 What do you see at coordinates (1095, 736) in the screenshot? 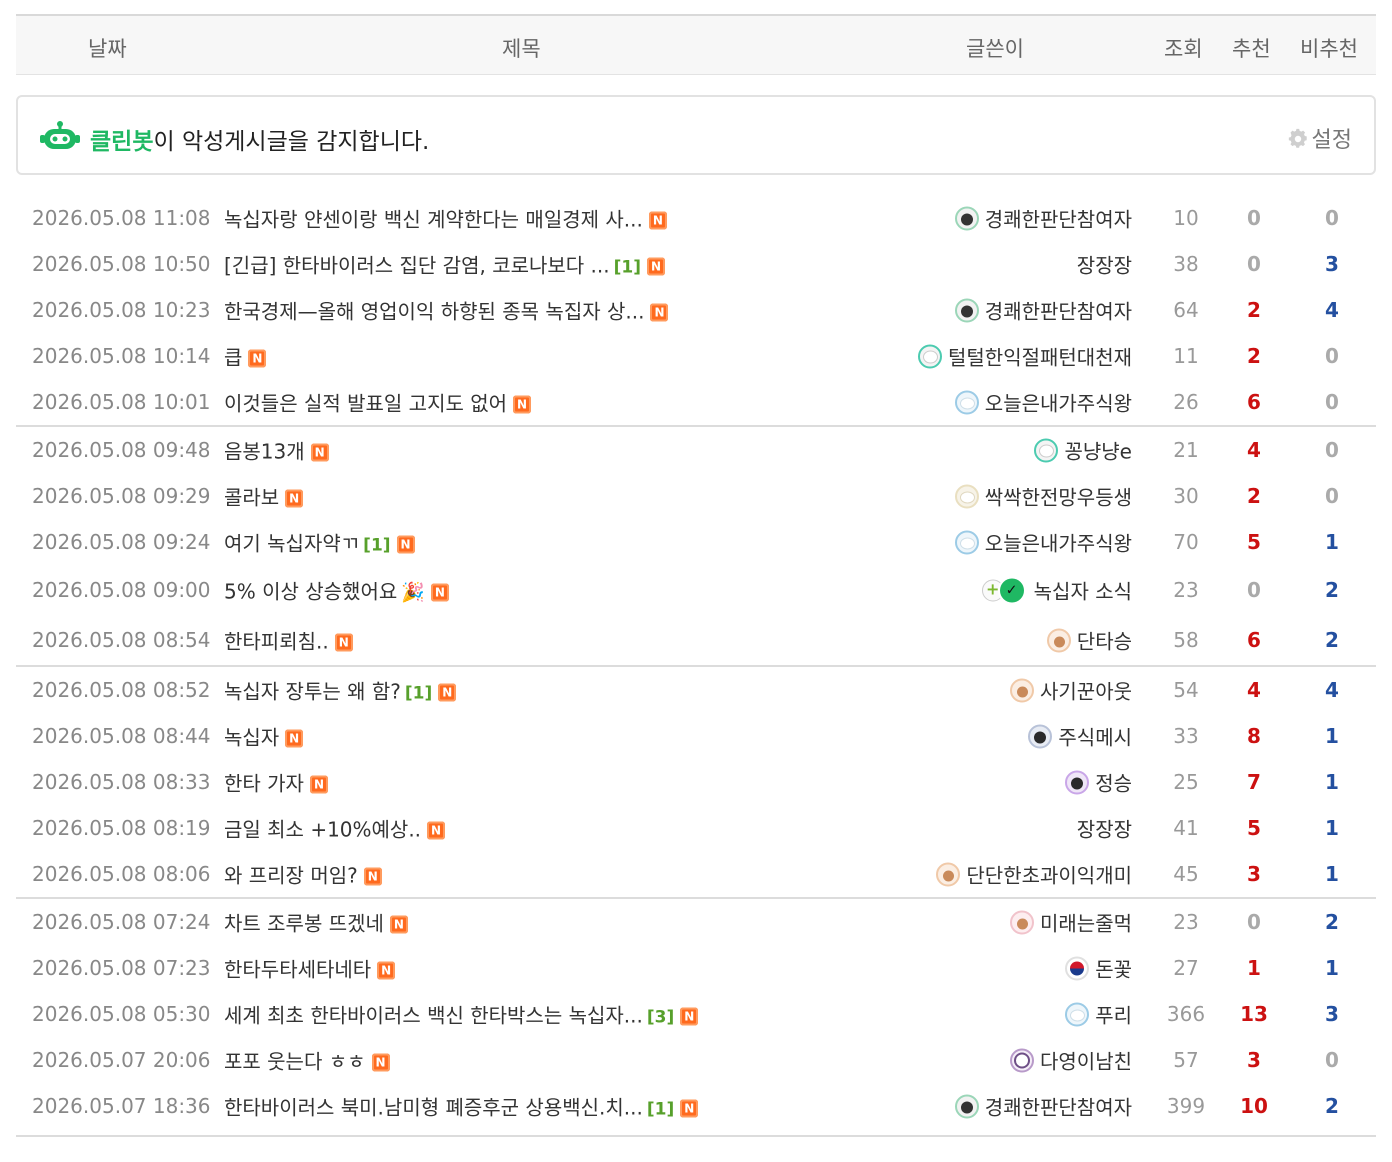
I see `author-name: 주식메시` at bounding box center [1095, 736].